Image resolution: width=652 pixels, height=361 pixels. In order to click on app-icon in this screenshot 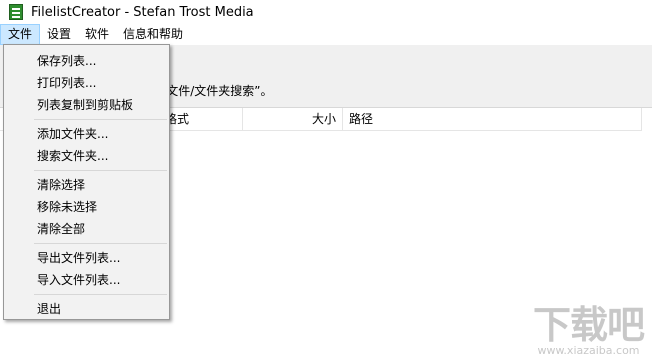, I will do `click(16, 12)`.